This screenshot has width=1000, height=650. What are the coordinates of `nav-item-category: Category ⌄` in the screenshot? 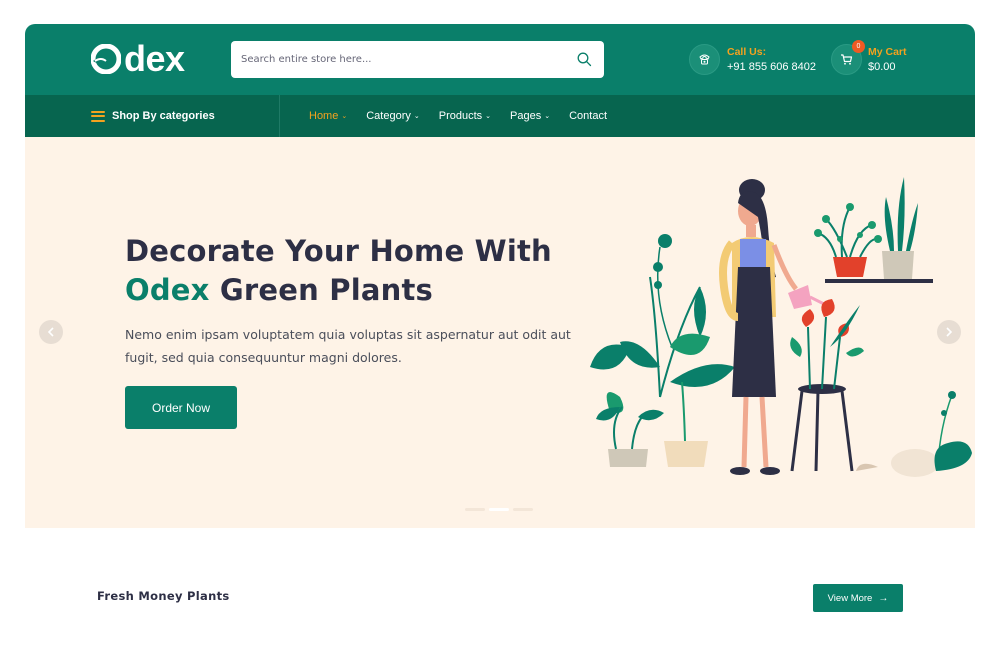 It's located at (393, 116).